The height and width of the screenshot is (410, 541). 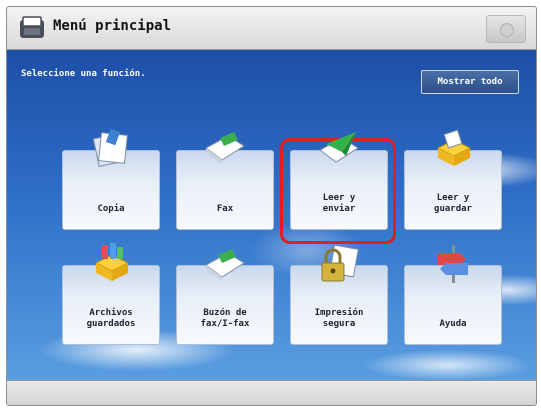 I want to click on title-bar: Menú principal, so click(x=271, y=28).